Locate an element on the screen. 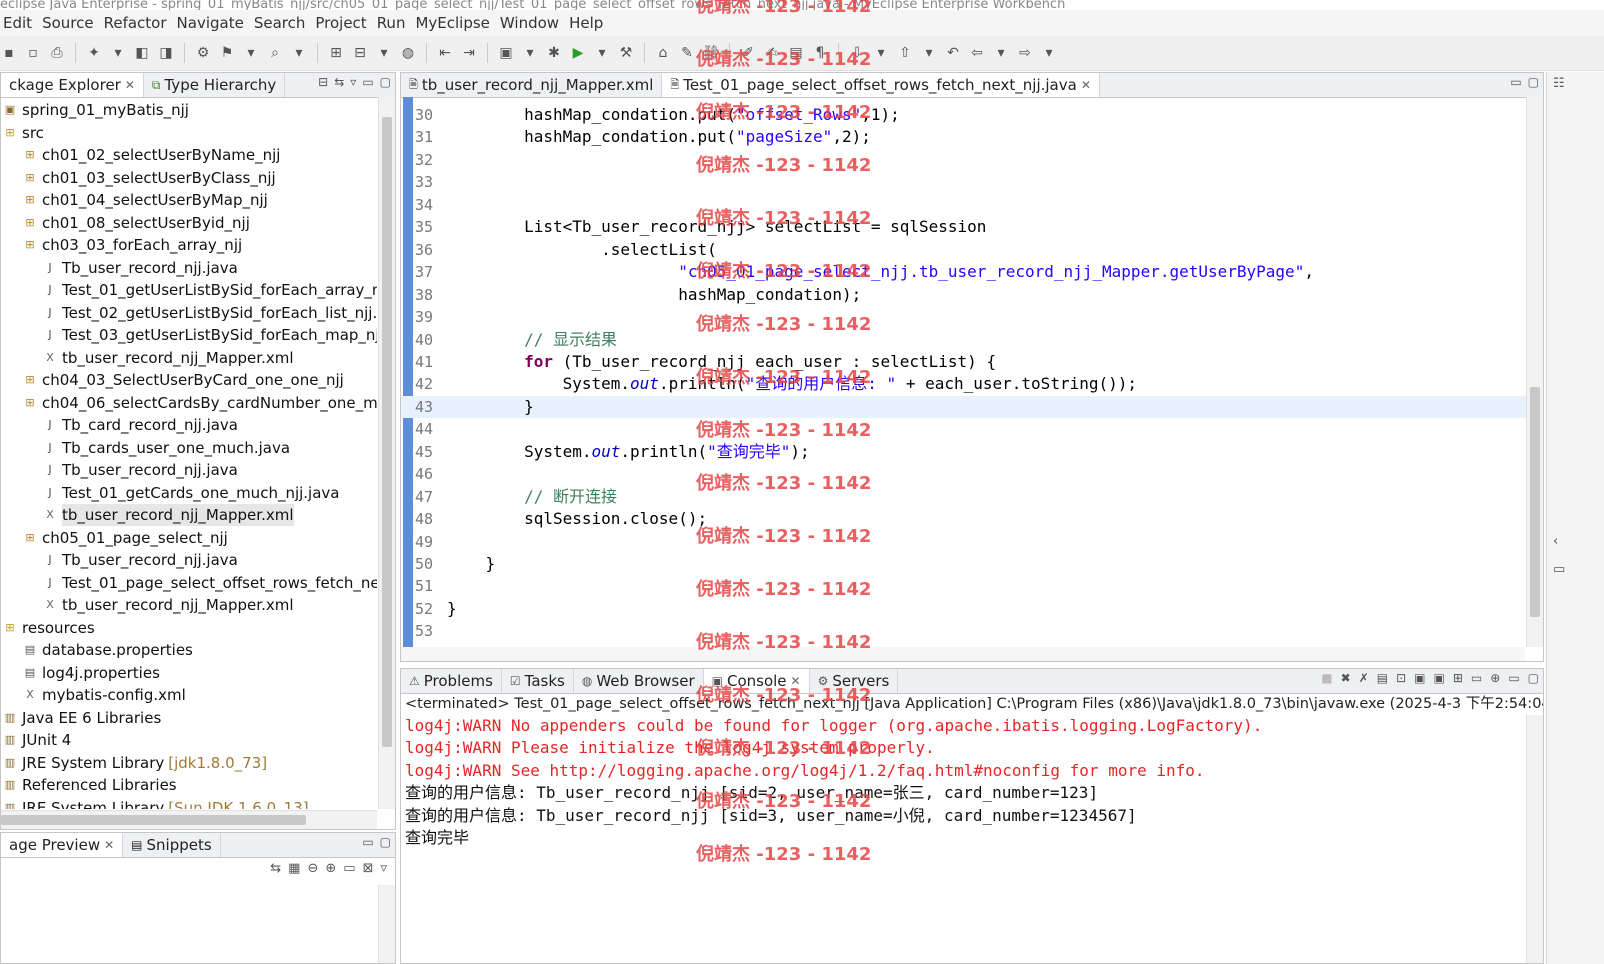 This screenshot has width=1604, height=964. tree-item: ▤ database.properties is located at coordinates (108, 650).